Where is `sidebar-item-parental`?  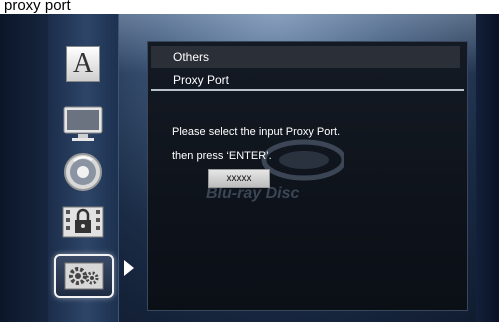
sidebar-item-parental is located at coordinates (83, 222).